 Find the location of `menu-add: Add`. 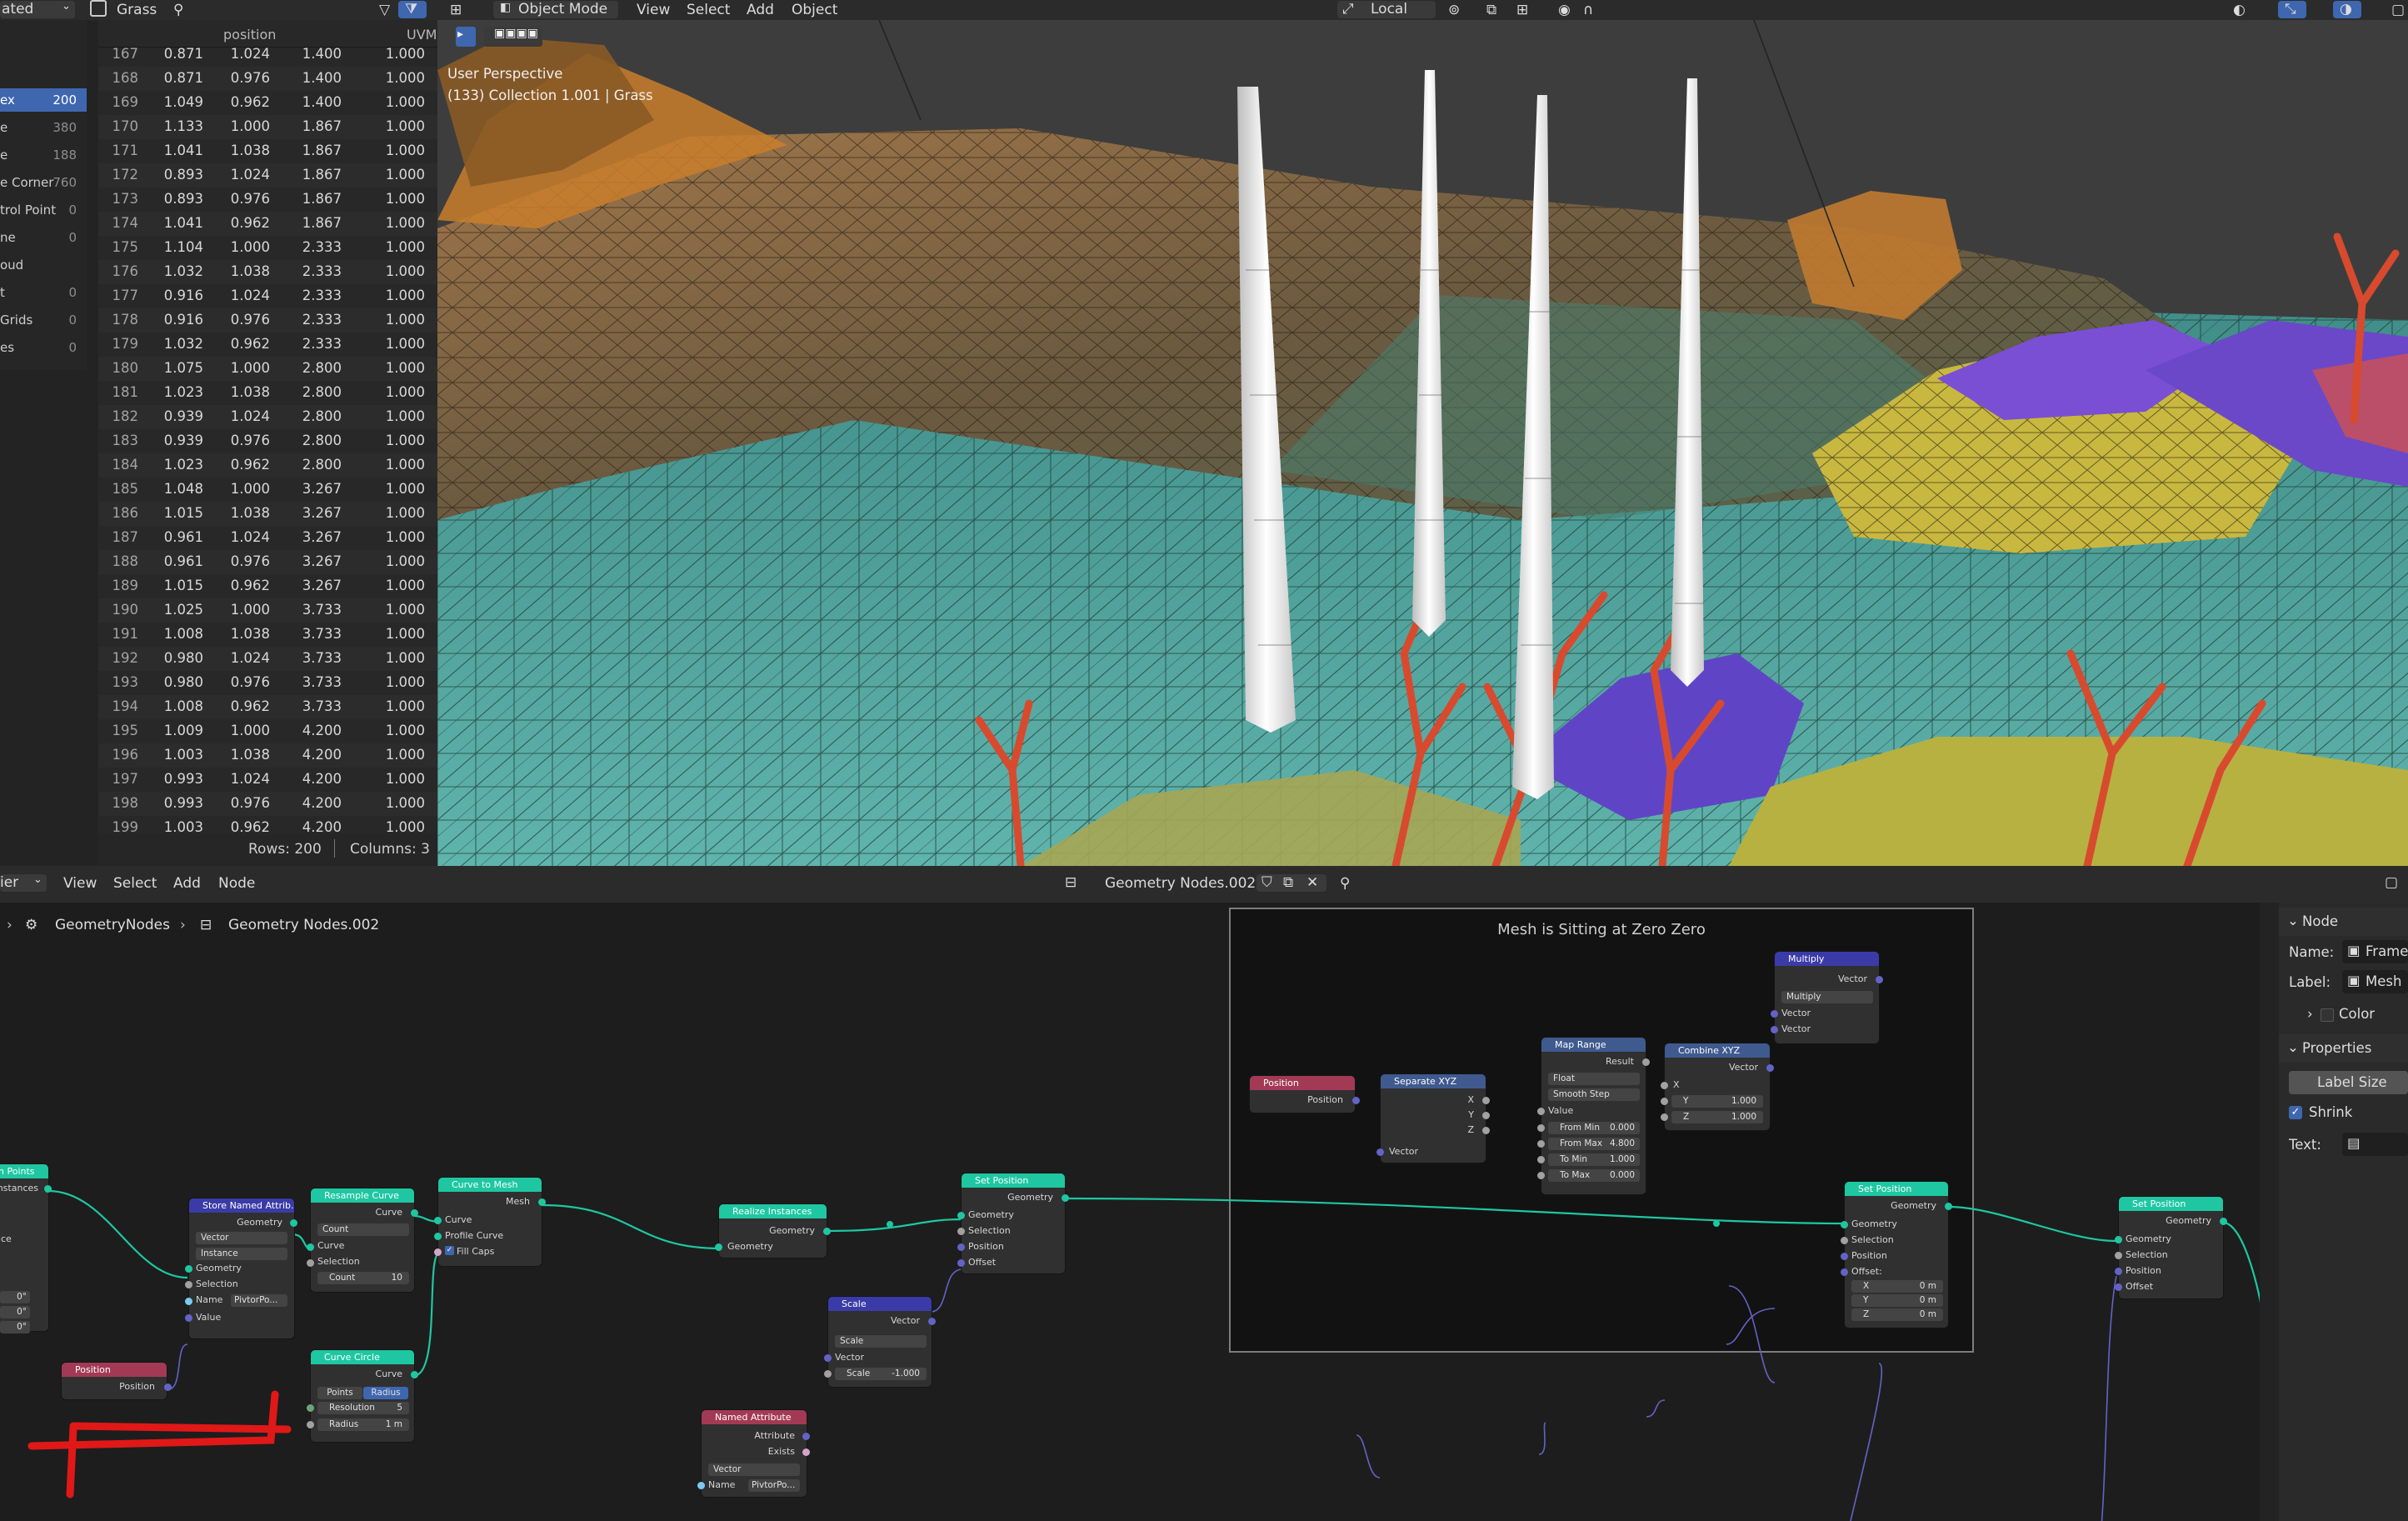

menu-add: Add is located at coordinates (760, 10).